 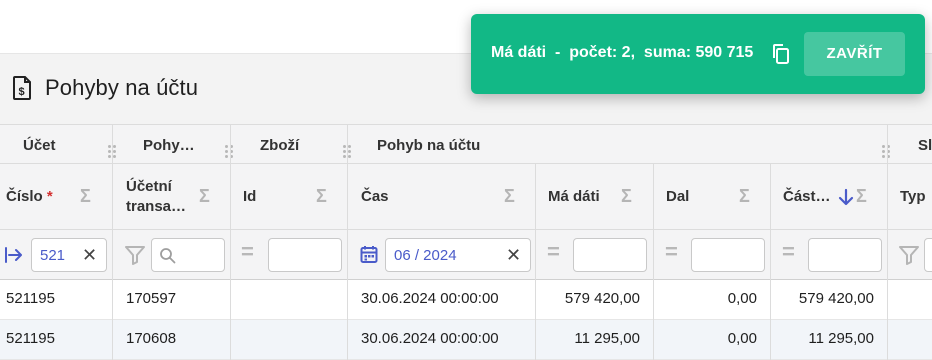 What do you see at coordinates (925, 145) in the screenshot?
I see `group-sl: Sl` at bounding box center [925, 145].